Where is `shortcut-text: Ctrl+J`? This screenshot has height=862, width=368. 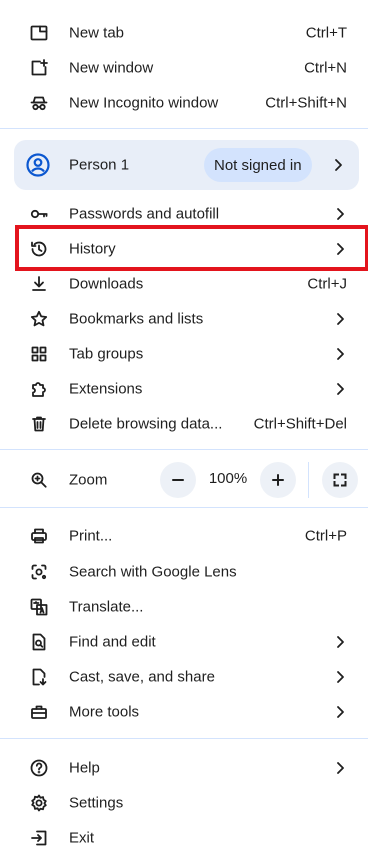 shortcut-text: Ctrl+J is located at coordinates (327, 283).